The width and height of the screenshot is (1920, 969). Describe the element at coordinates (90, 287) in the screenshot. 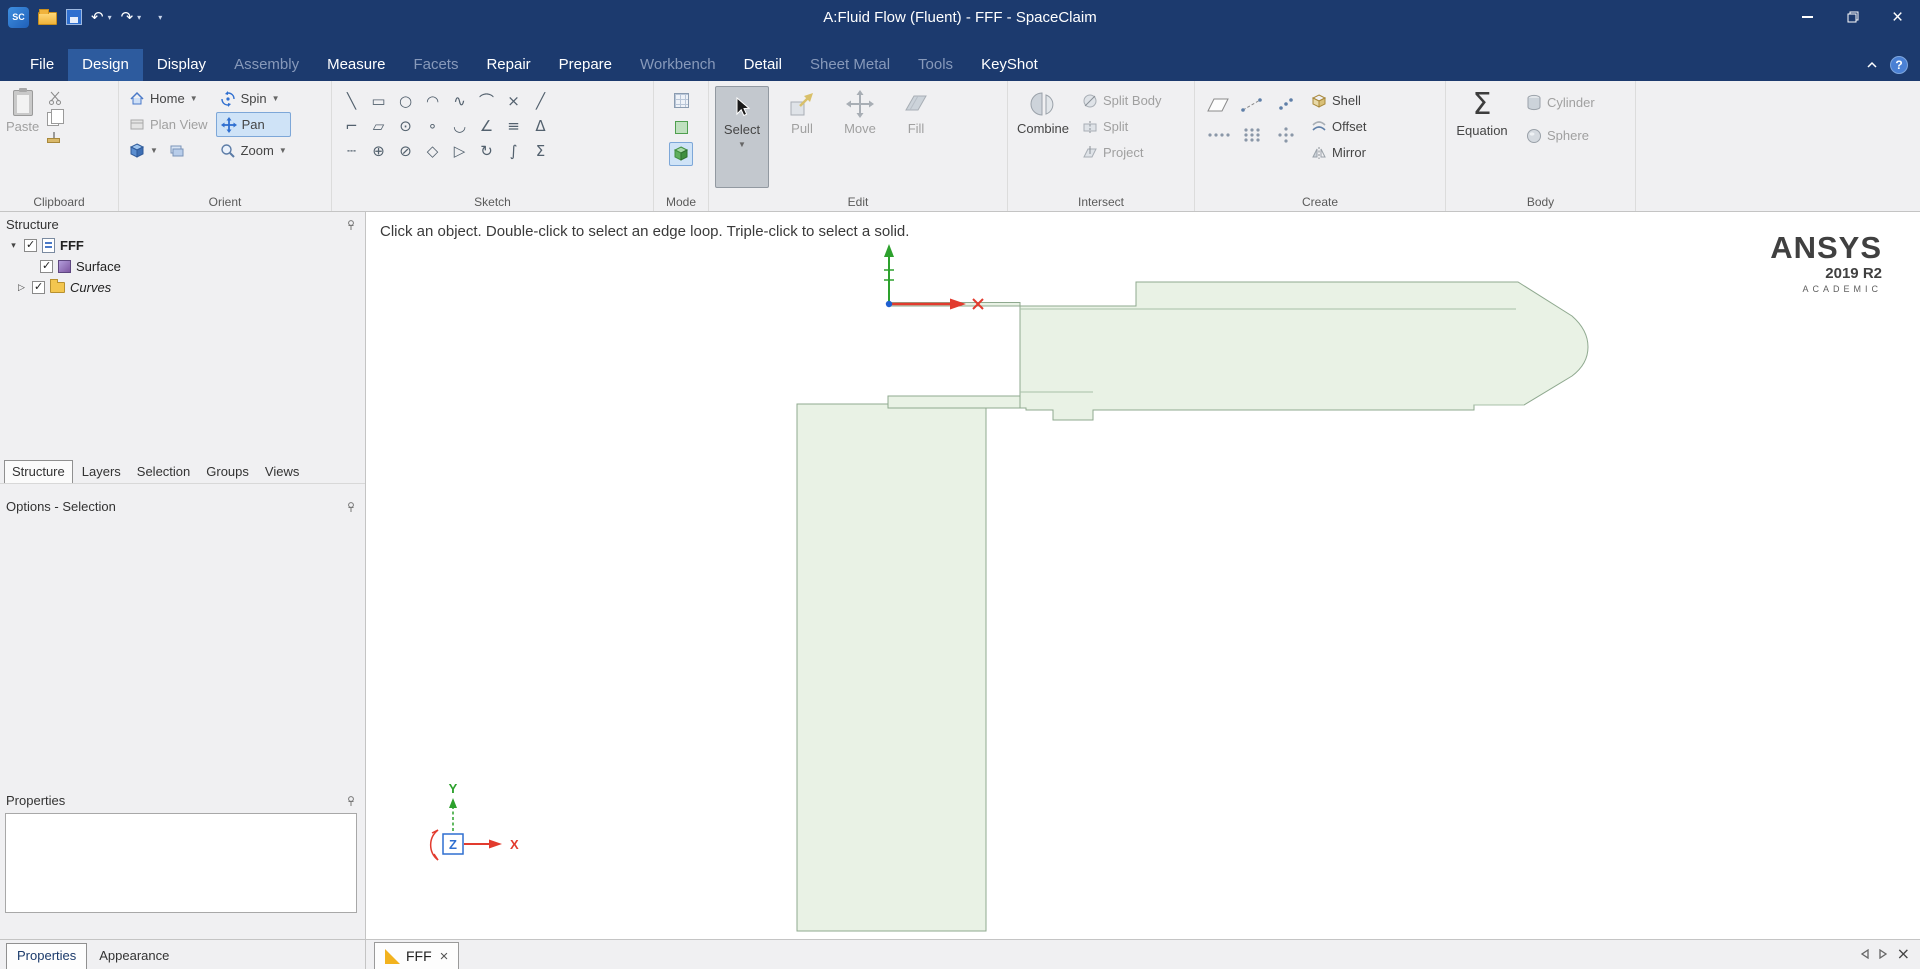

I see `tree-item-curves: Curves` at that location.